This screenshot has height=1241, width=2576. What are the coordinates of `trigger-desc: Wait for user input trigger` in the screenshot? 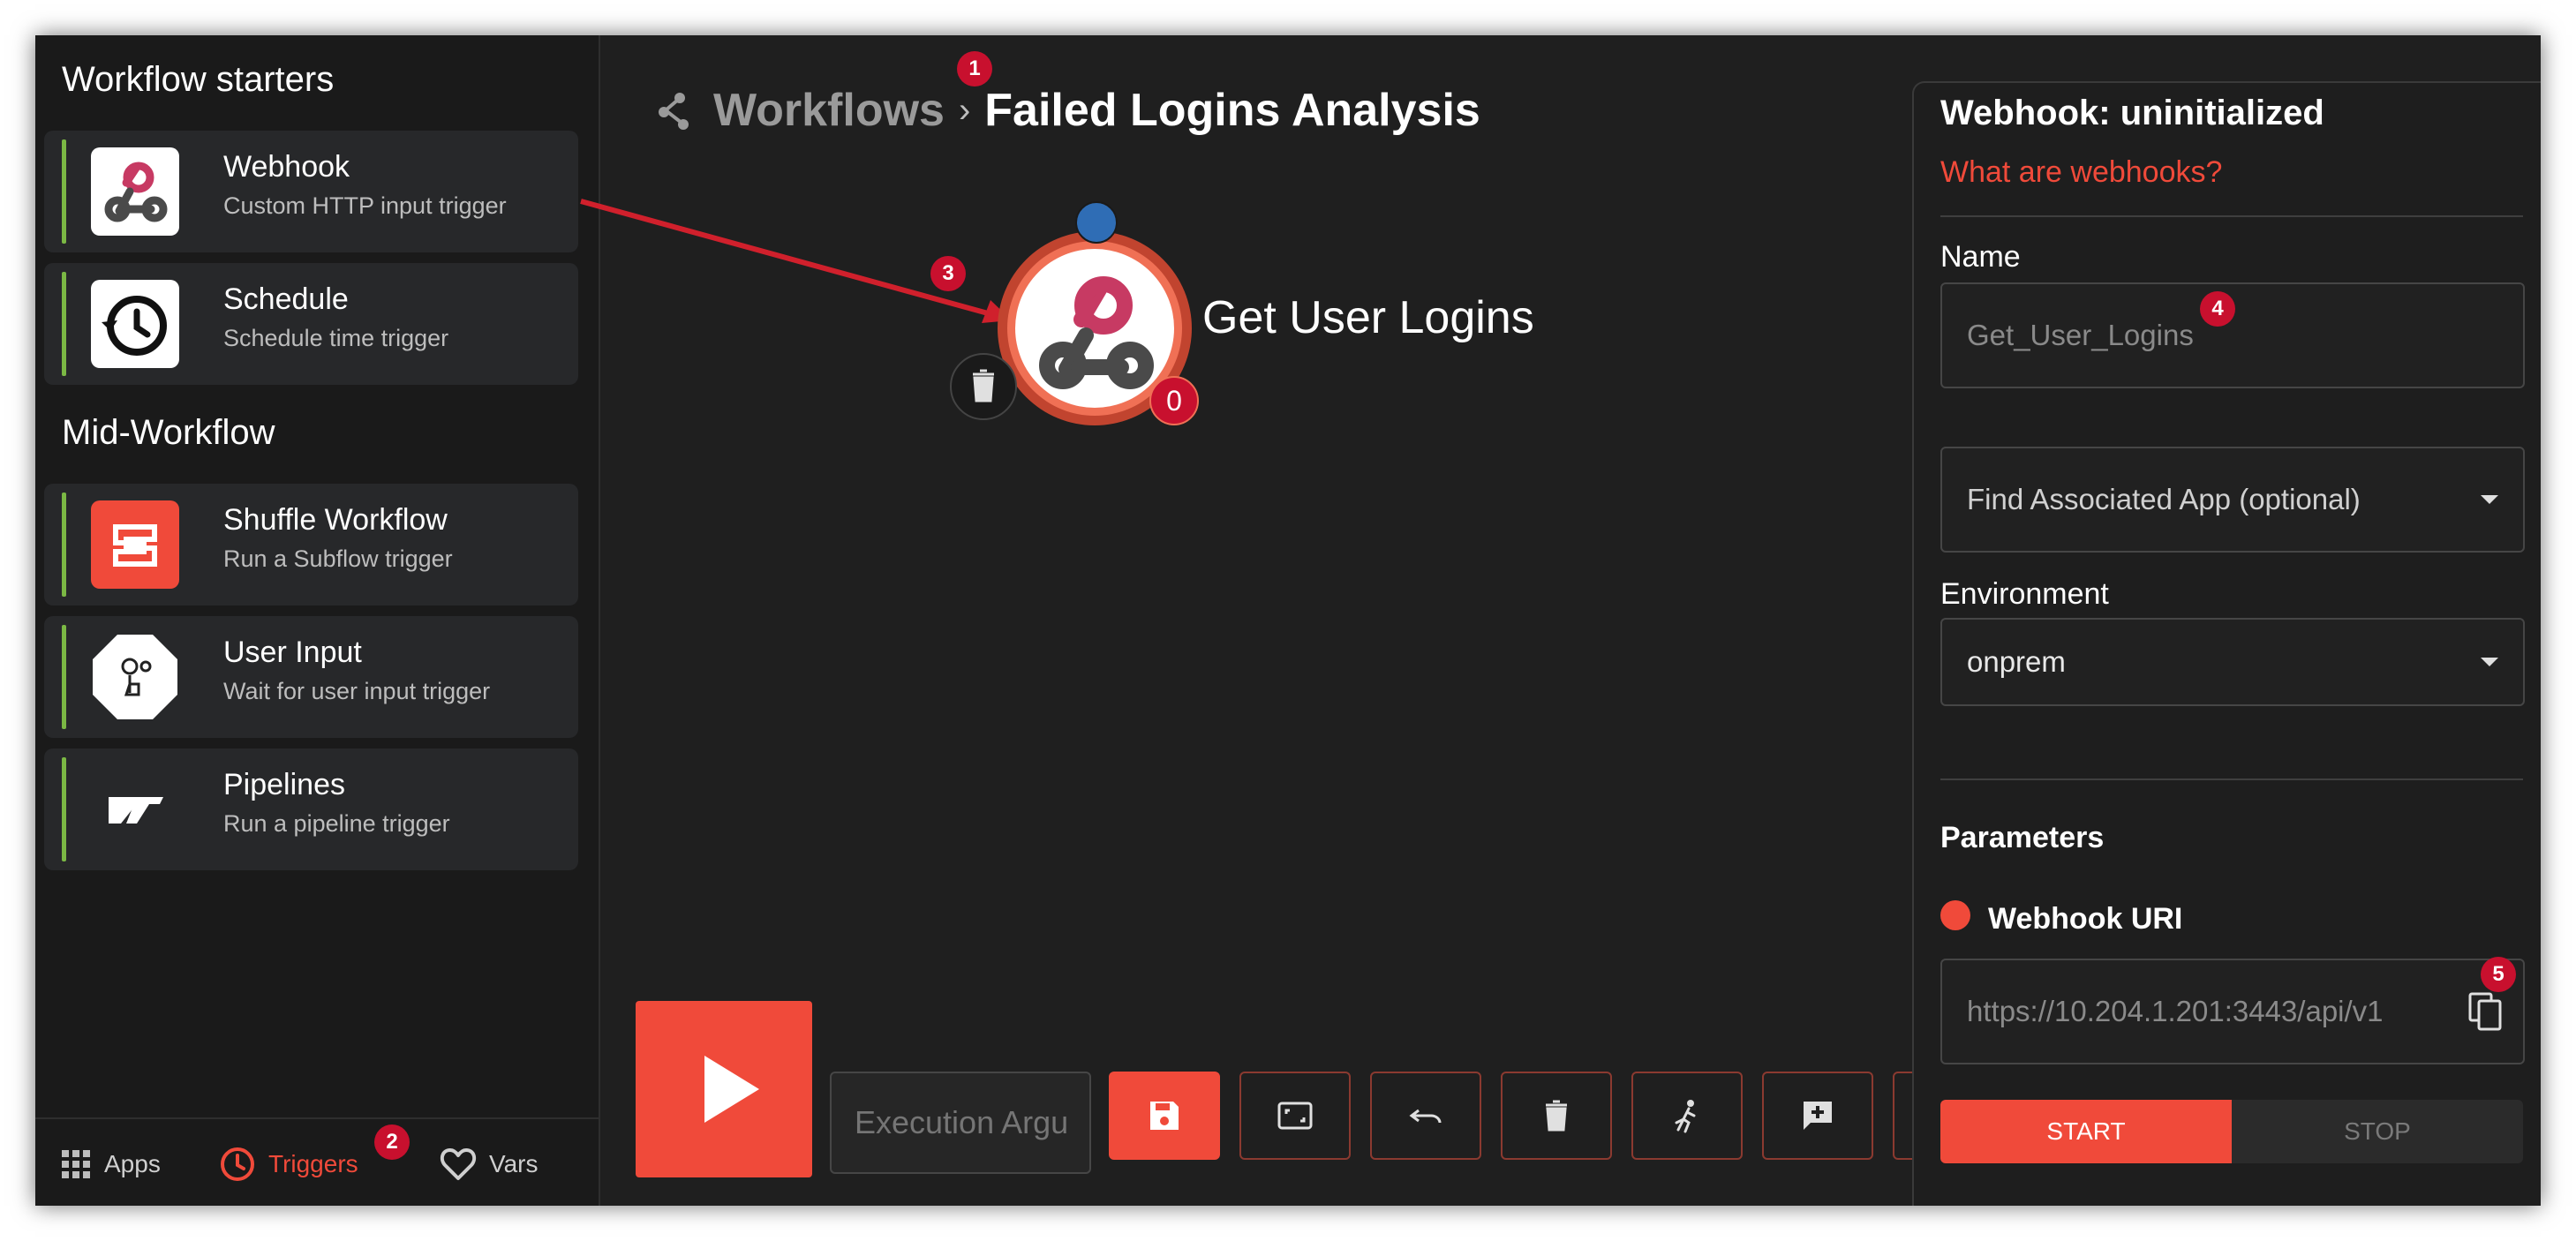 It's located at (357, 691).